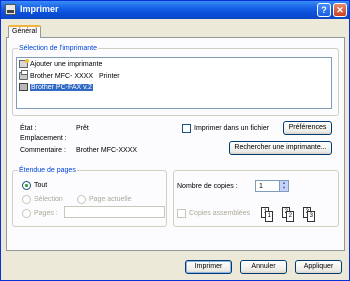  Describe the element at coordinates (82, 128) in the screenshot. I see `status-value: Prêt` at that location.